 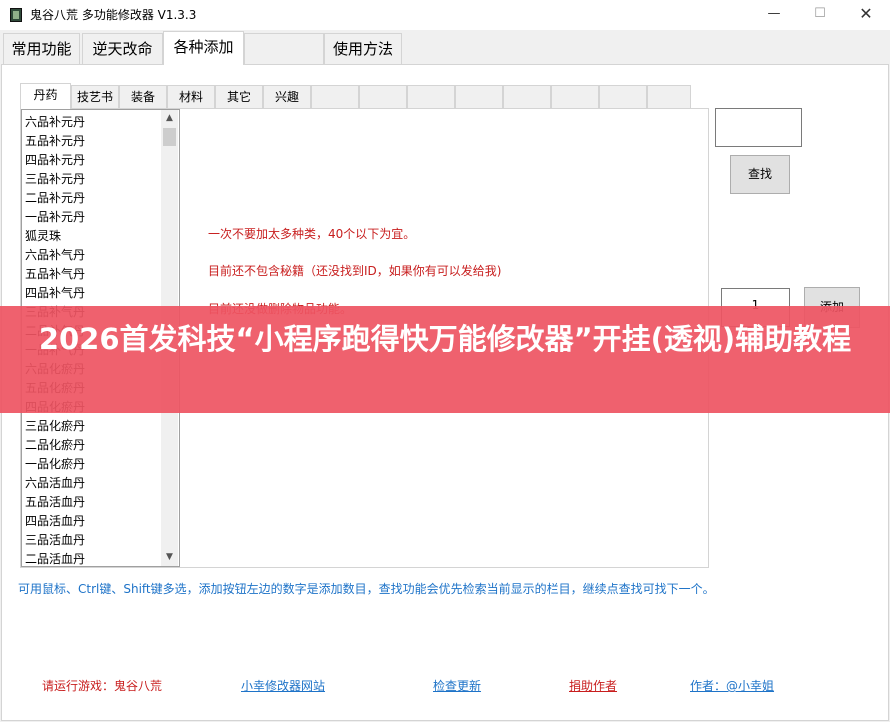 I want to click on app-icon, so click(x=16, y=15).